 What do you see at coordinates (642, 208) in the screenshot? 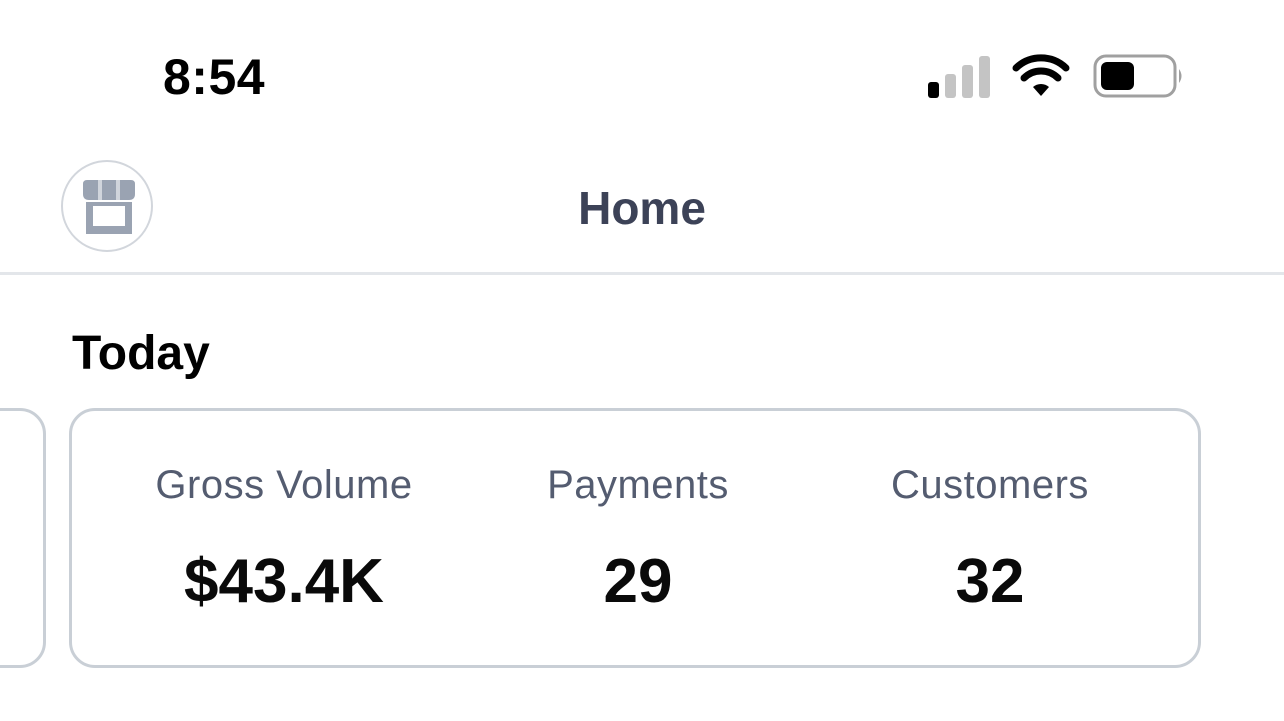
I see `page-title: Home` at bounding box center [642, 208].